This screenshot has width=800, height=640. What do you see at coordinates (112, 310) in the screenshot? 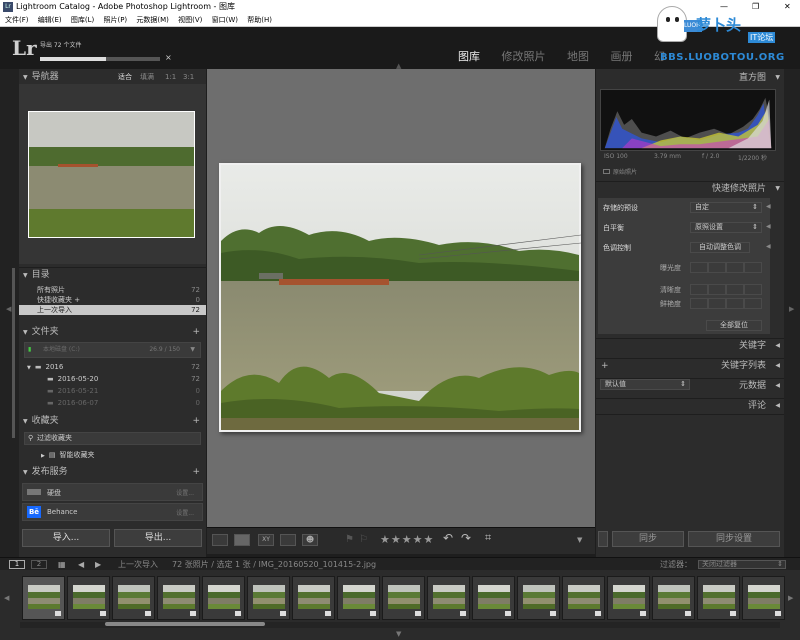
I see `catalog-item-selected: 上一次导入 72` at bounding box center [112, 310].